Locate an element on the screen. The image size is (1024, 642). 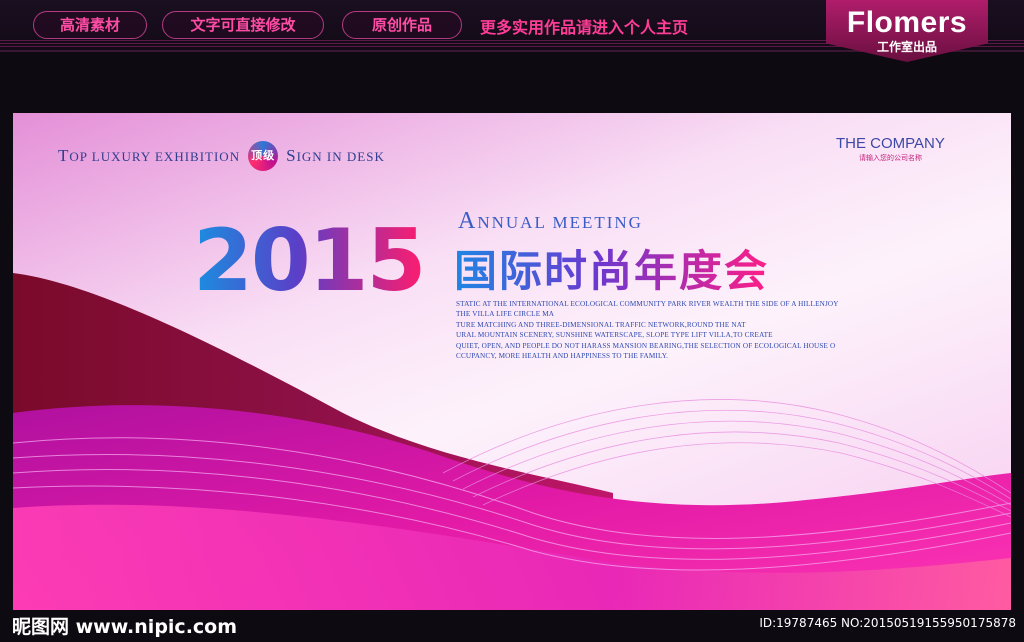
company-block: THE COMPANY 请输入您的公司名称 is located at coordinates (890, 149).